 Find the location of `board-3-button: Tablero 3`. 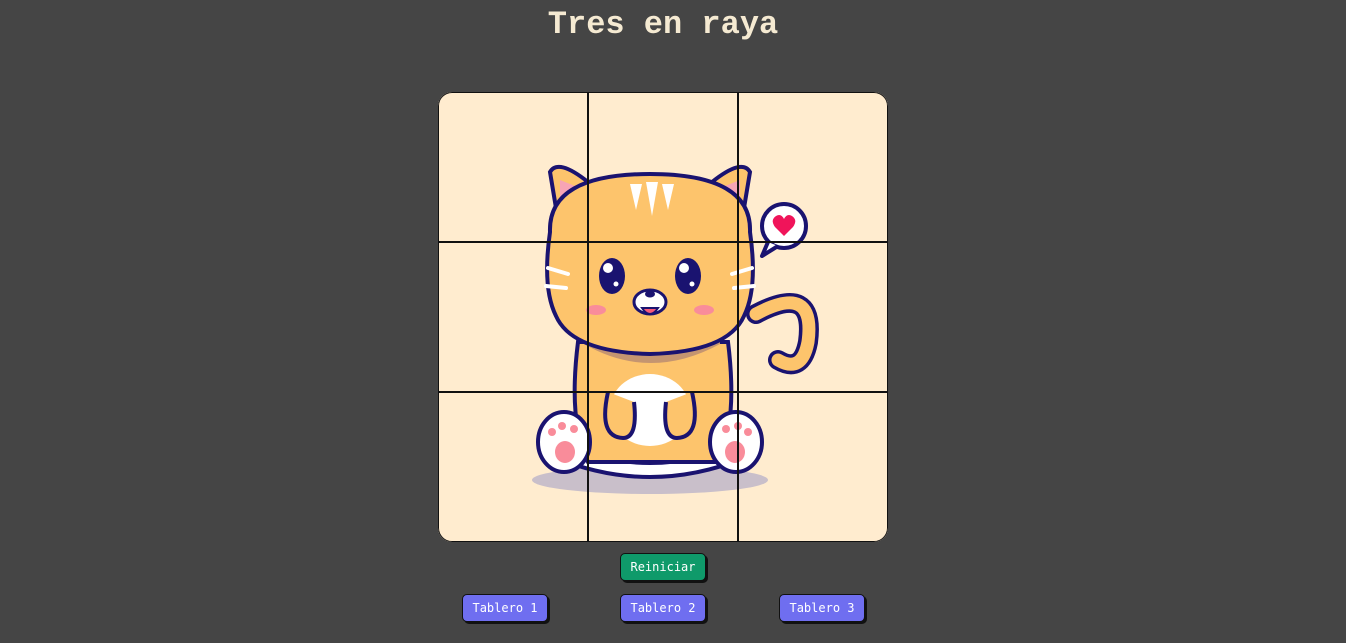

board-3-button: Tablero 3 is located at coordinates (822, 608).